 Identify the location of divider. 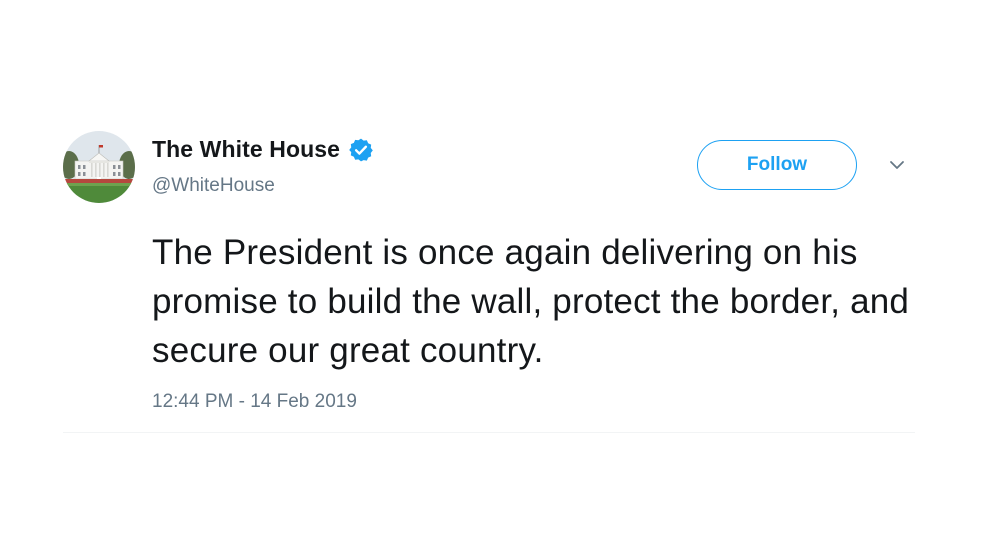
(489, 432).